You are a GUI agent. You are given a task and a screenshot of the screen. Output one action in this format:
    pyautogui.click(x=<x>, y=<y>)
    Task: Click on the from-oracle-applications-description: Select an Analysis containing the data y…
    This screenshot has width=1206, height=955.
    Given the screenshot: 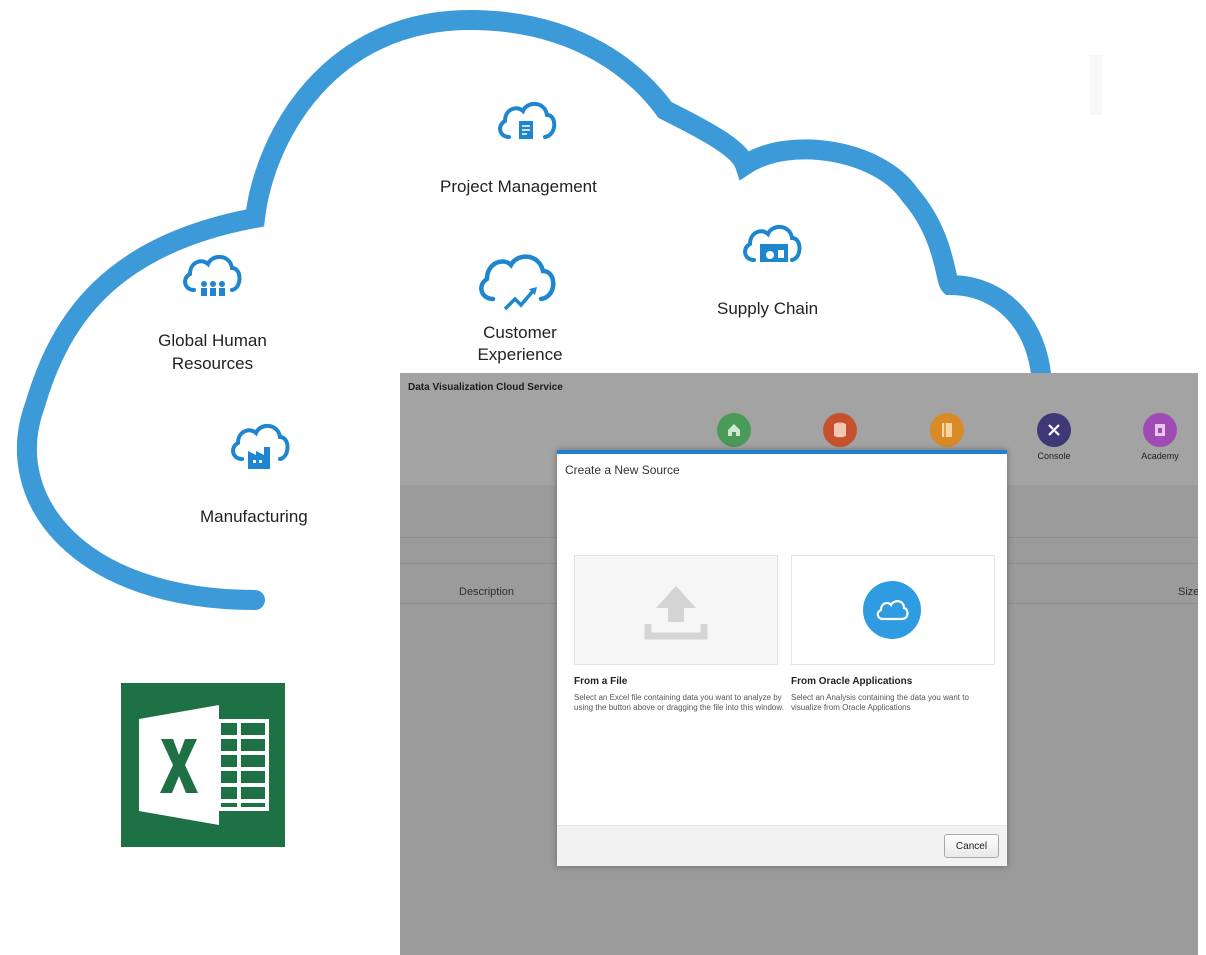 What is the action you would take?
    pyautogui.click(x=880, y=702)
    